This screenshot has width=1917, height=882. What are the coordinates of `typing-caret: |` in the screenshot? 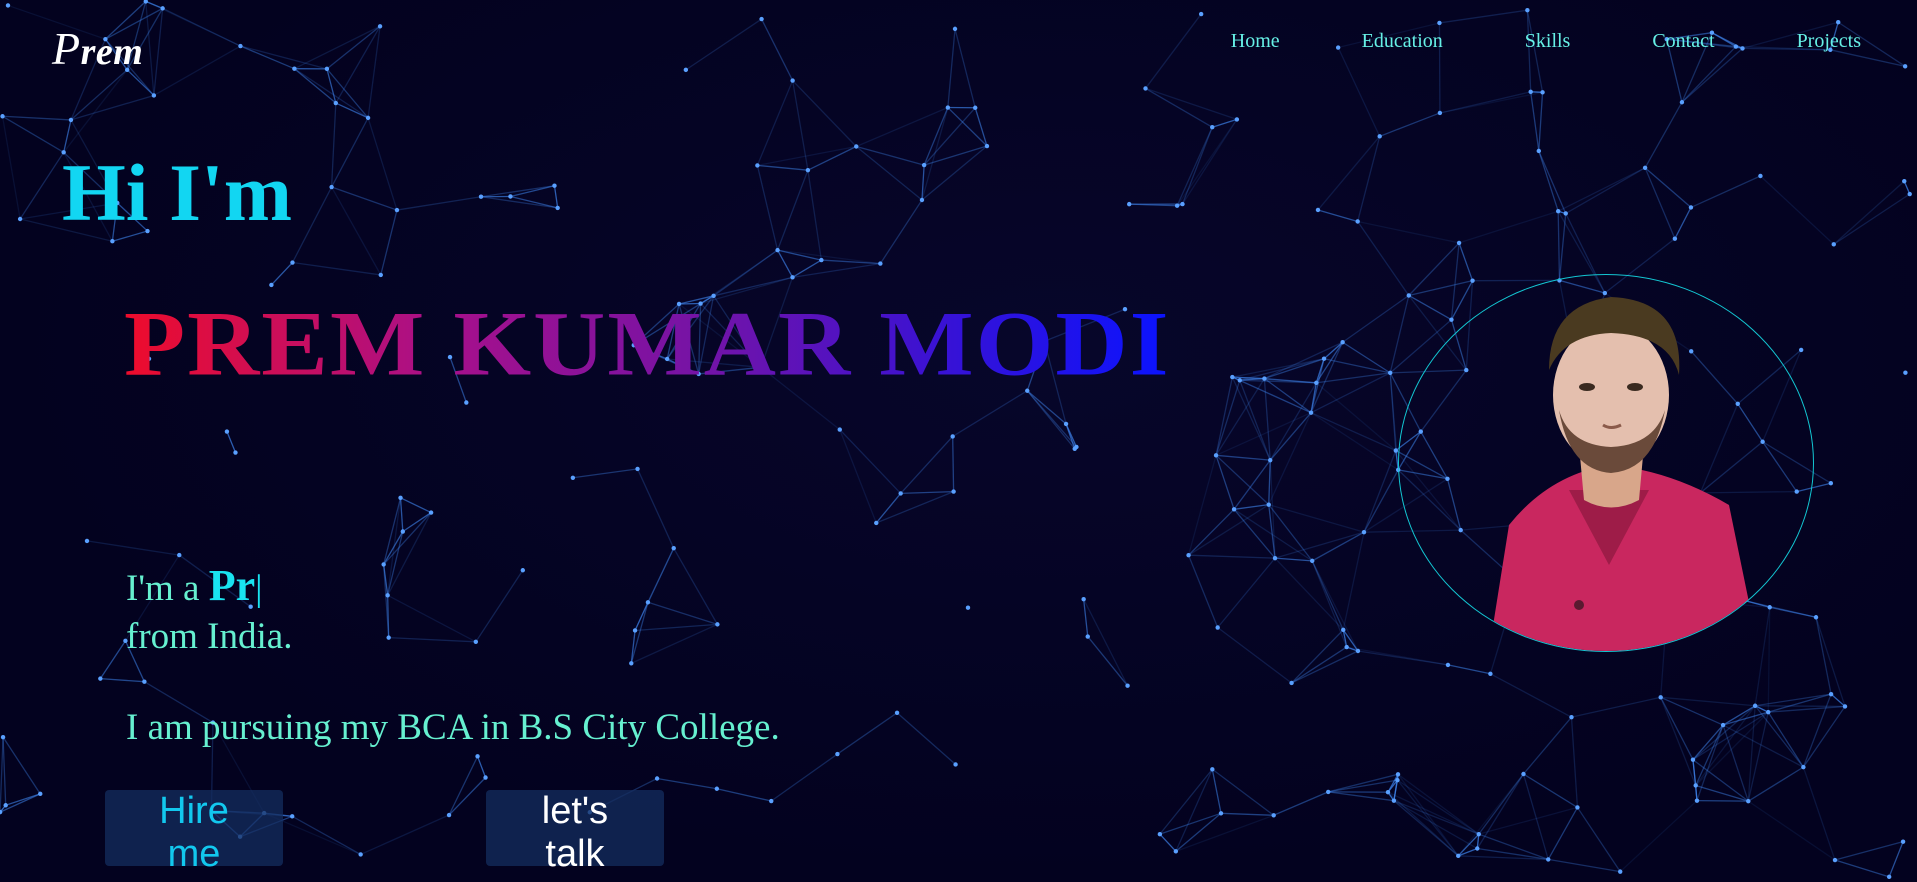 It's located at (259, 588).